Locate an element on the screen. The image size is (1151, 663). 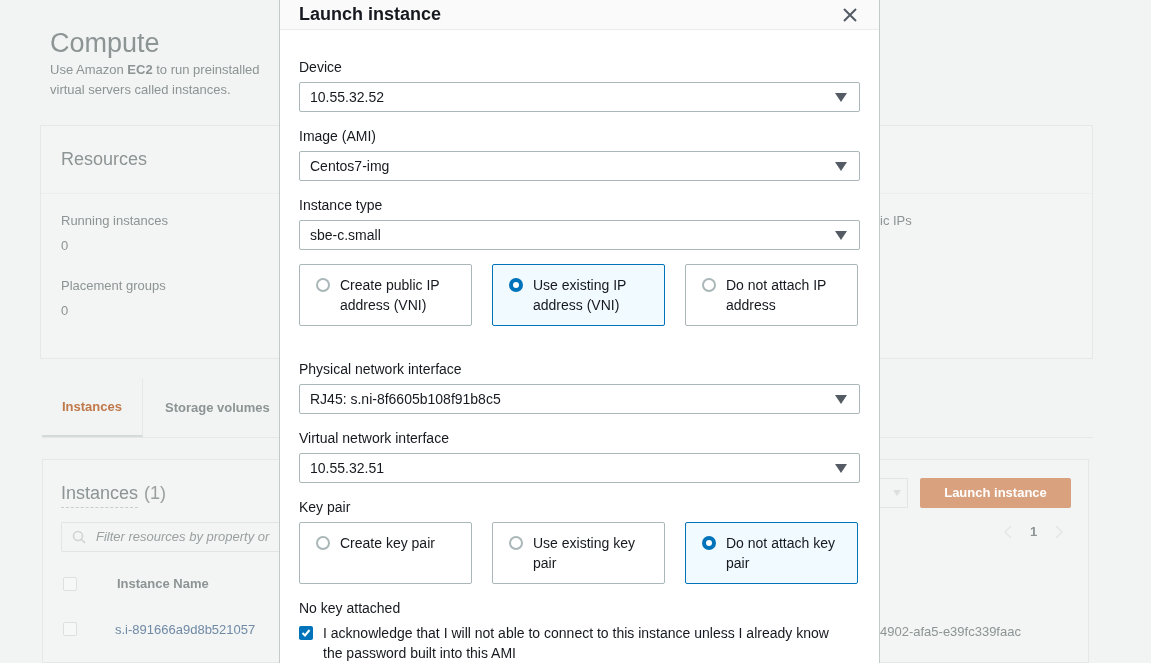
radio-label: Create public IP address (VNI) is located at coordinates (390, 295).